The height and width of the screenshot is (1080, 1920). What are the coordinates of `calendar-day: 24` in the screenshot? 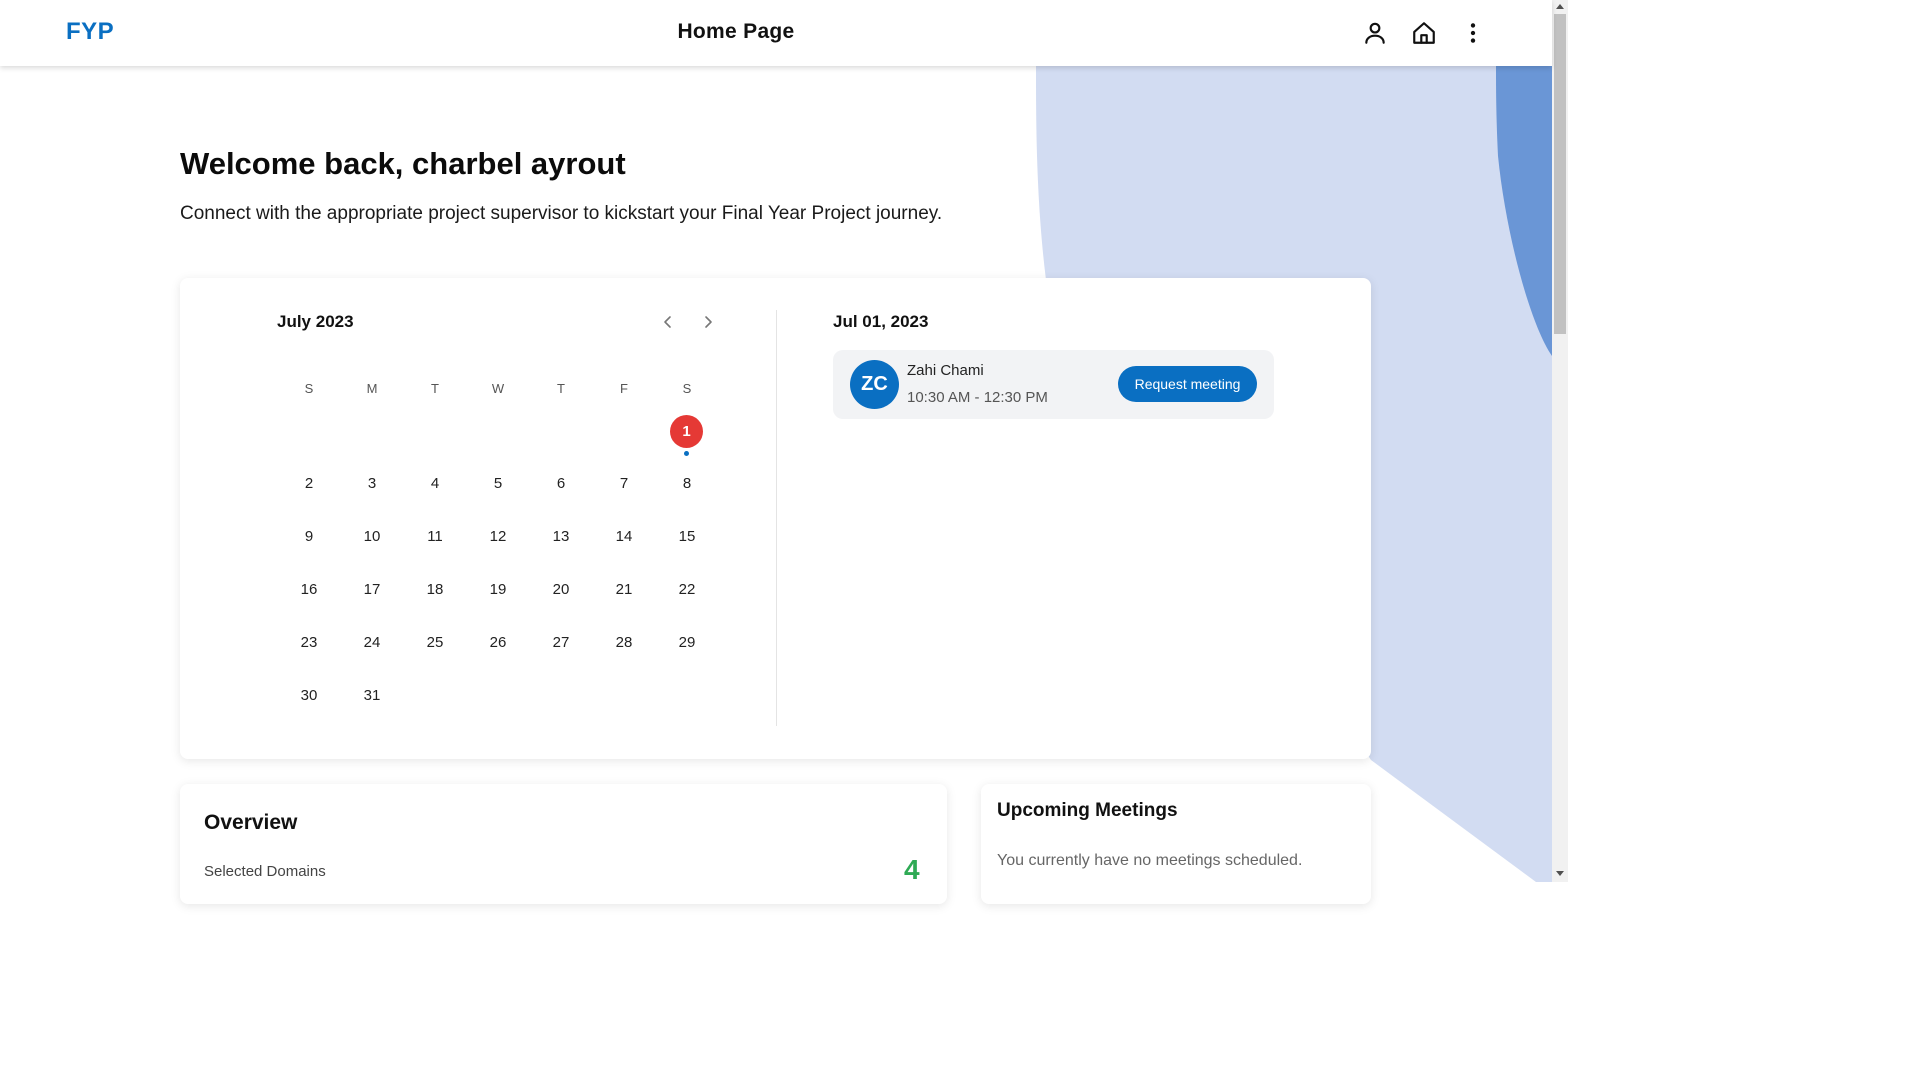 It's located at (372, 643).